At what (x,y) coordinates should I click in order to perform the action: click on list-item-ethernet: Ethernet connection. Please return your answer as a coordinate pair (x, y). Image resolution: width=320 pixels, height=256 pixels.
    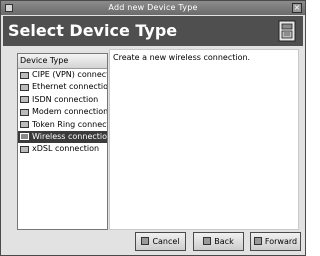
    Looking at the image, I should click on (62, 87).